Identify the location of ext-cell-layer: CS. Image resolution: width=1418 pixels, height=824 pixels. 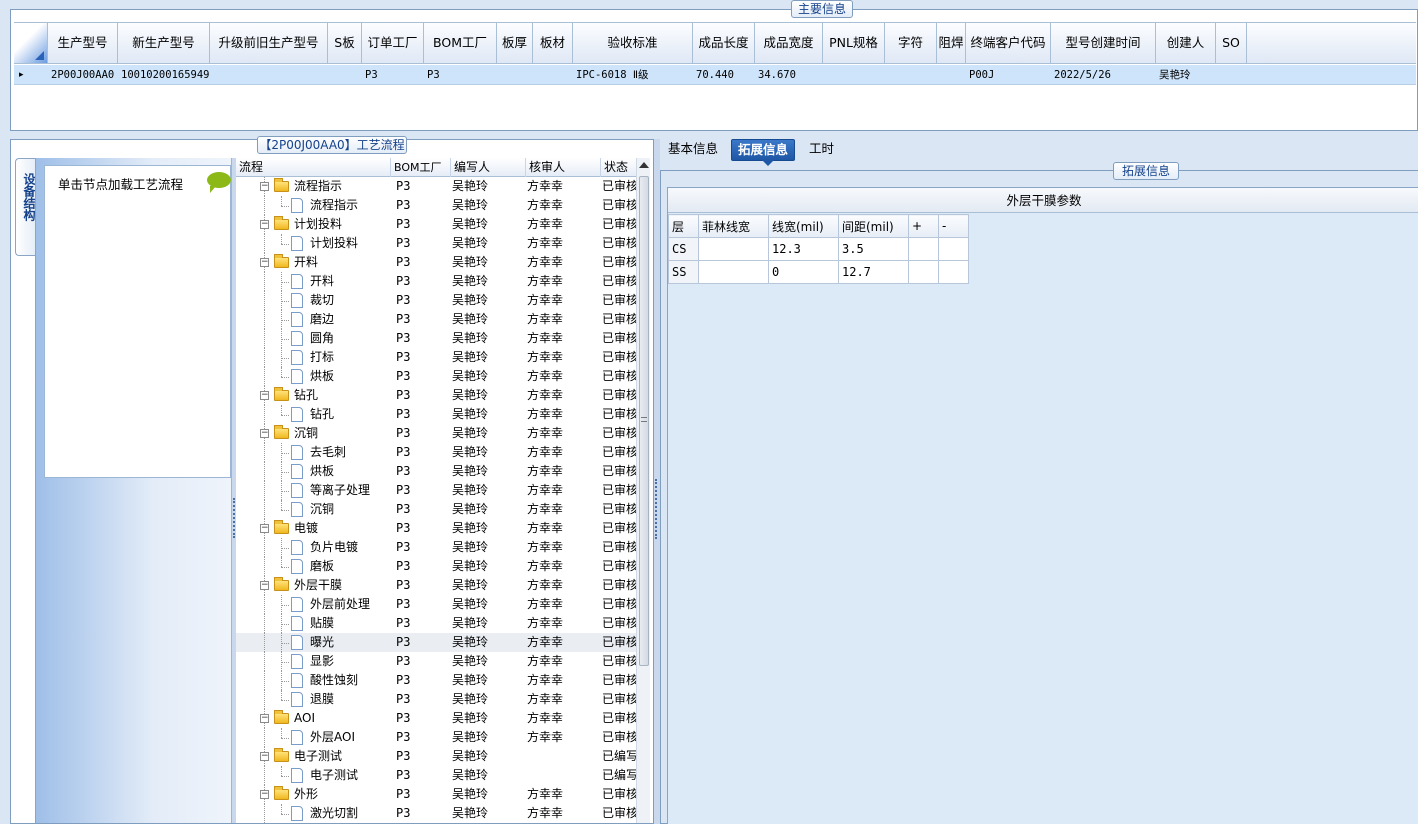
(683, 249).